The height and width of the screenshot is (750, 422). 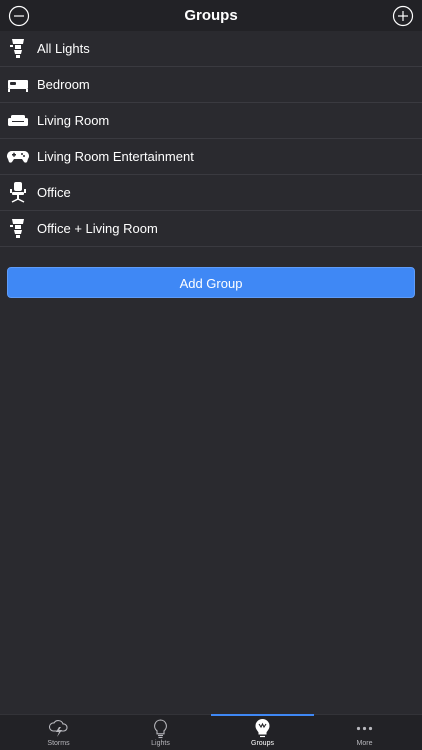 I want to click on nav-bar: Groups, so click(x=211, y=15).